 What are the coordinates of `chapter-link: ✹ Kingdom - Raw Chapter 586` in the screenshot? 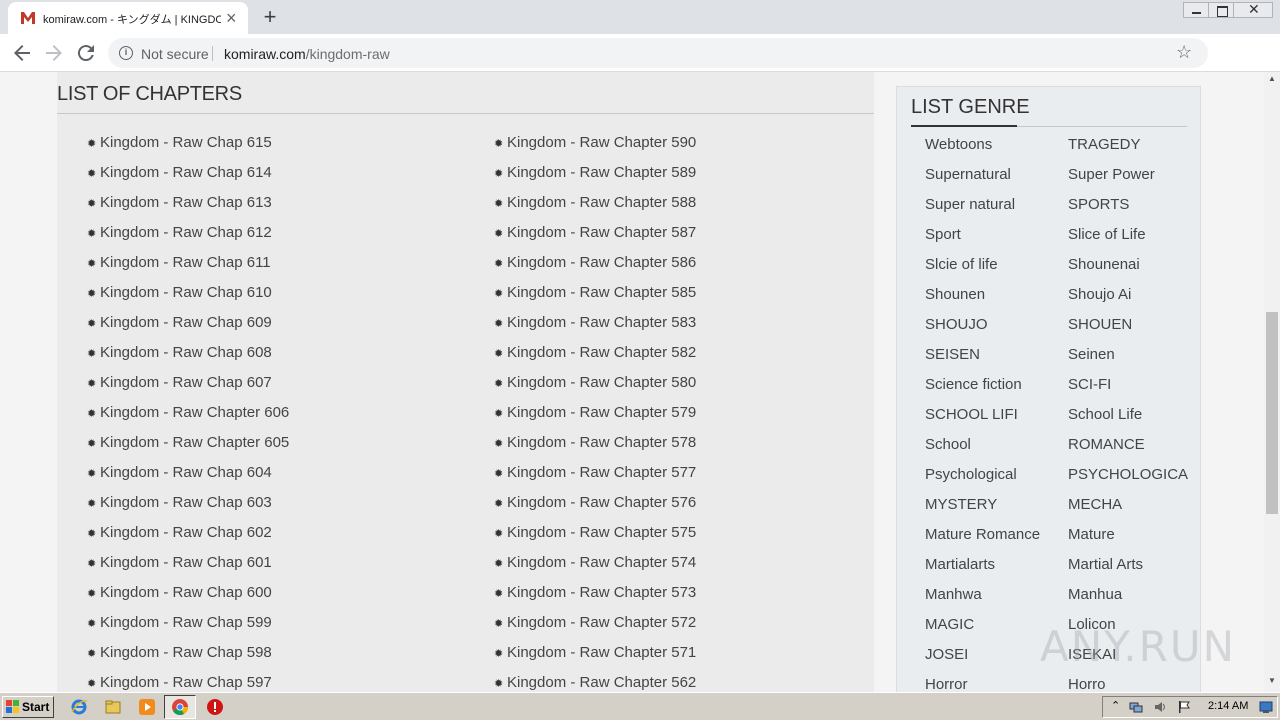 It's located at (595, 263).